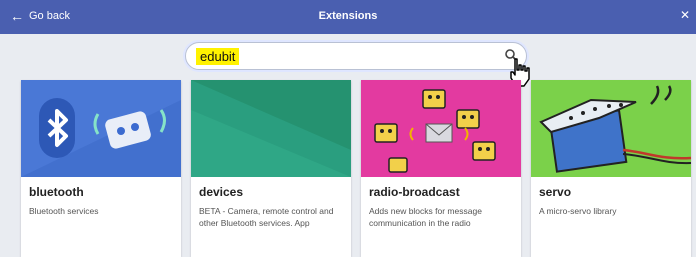  I want to click on card-title: servo, so click(555, 192).